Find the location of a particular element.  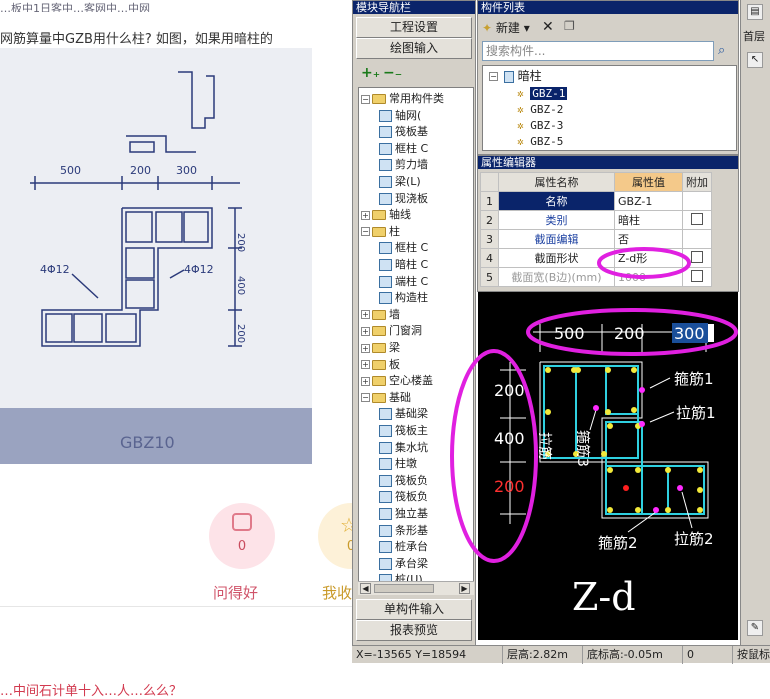

toolbar-icon: ▤ is located at coordinates (755, 12).